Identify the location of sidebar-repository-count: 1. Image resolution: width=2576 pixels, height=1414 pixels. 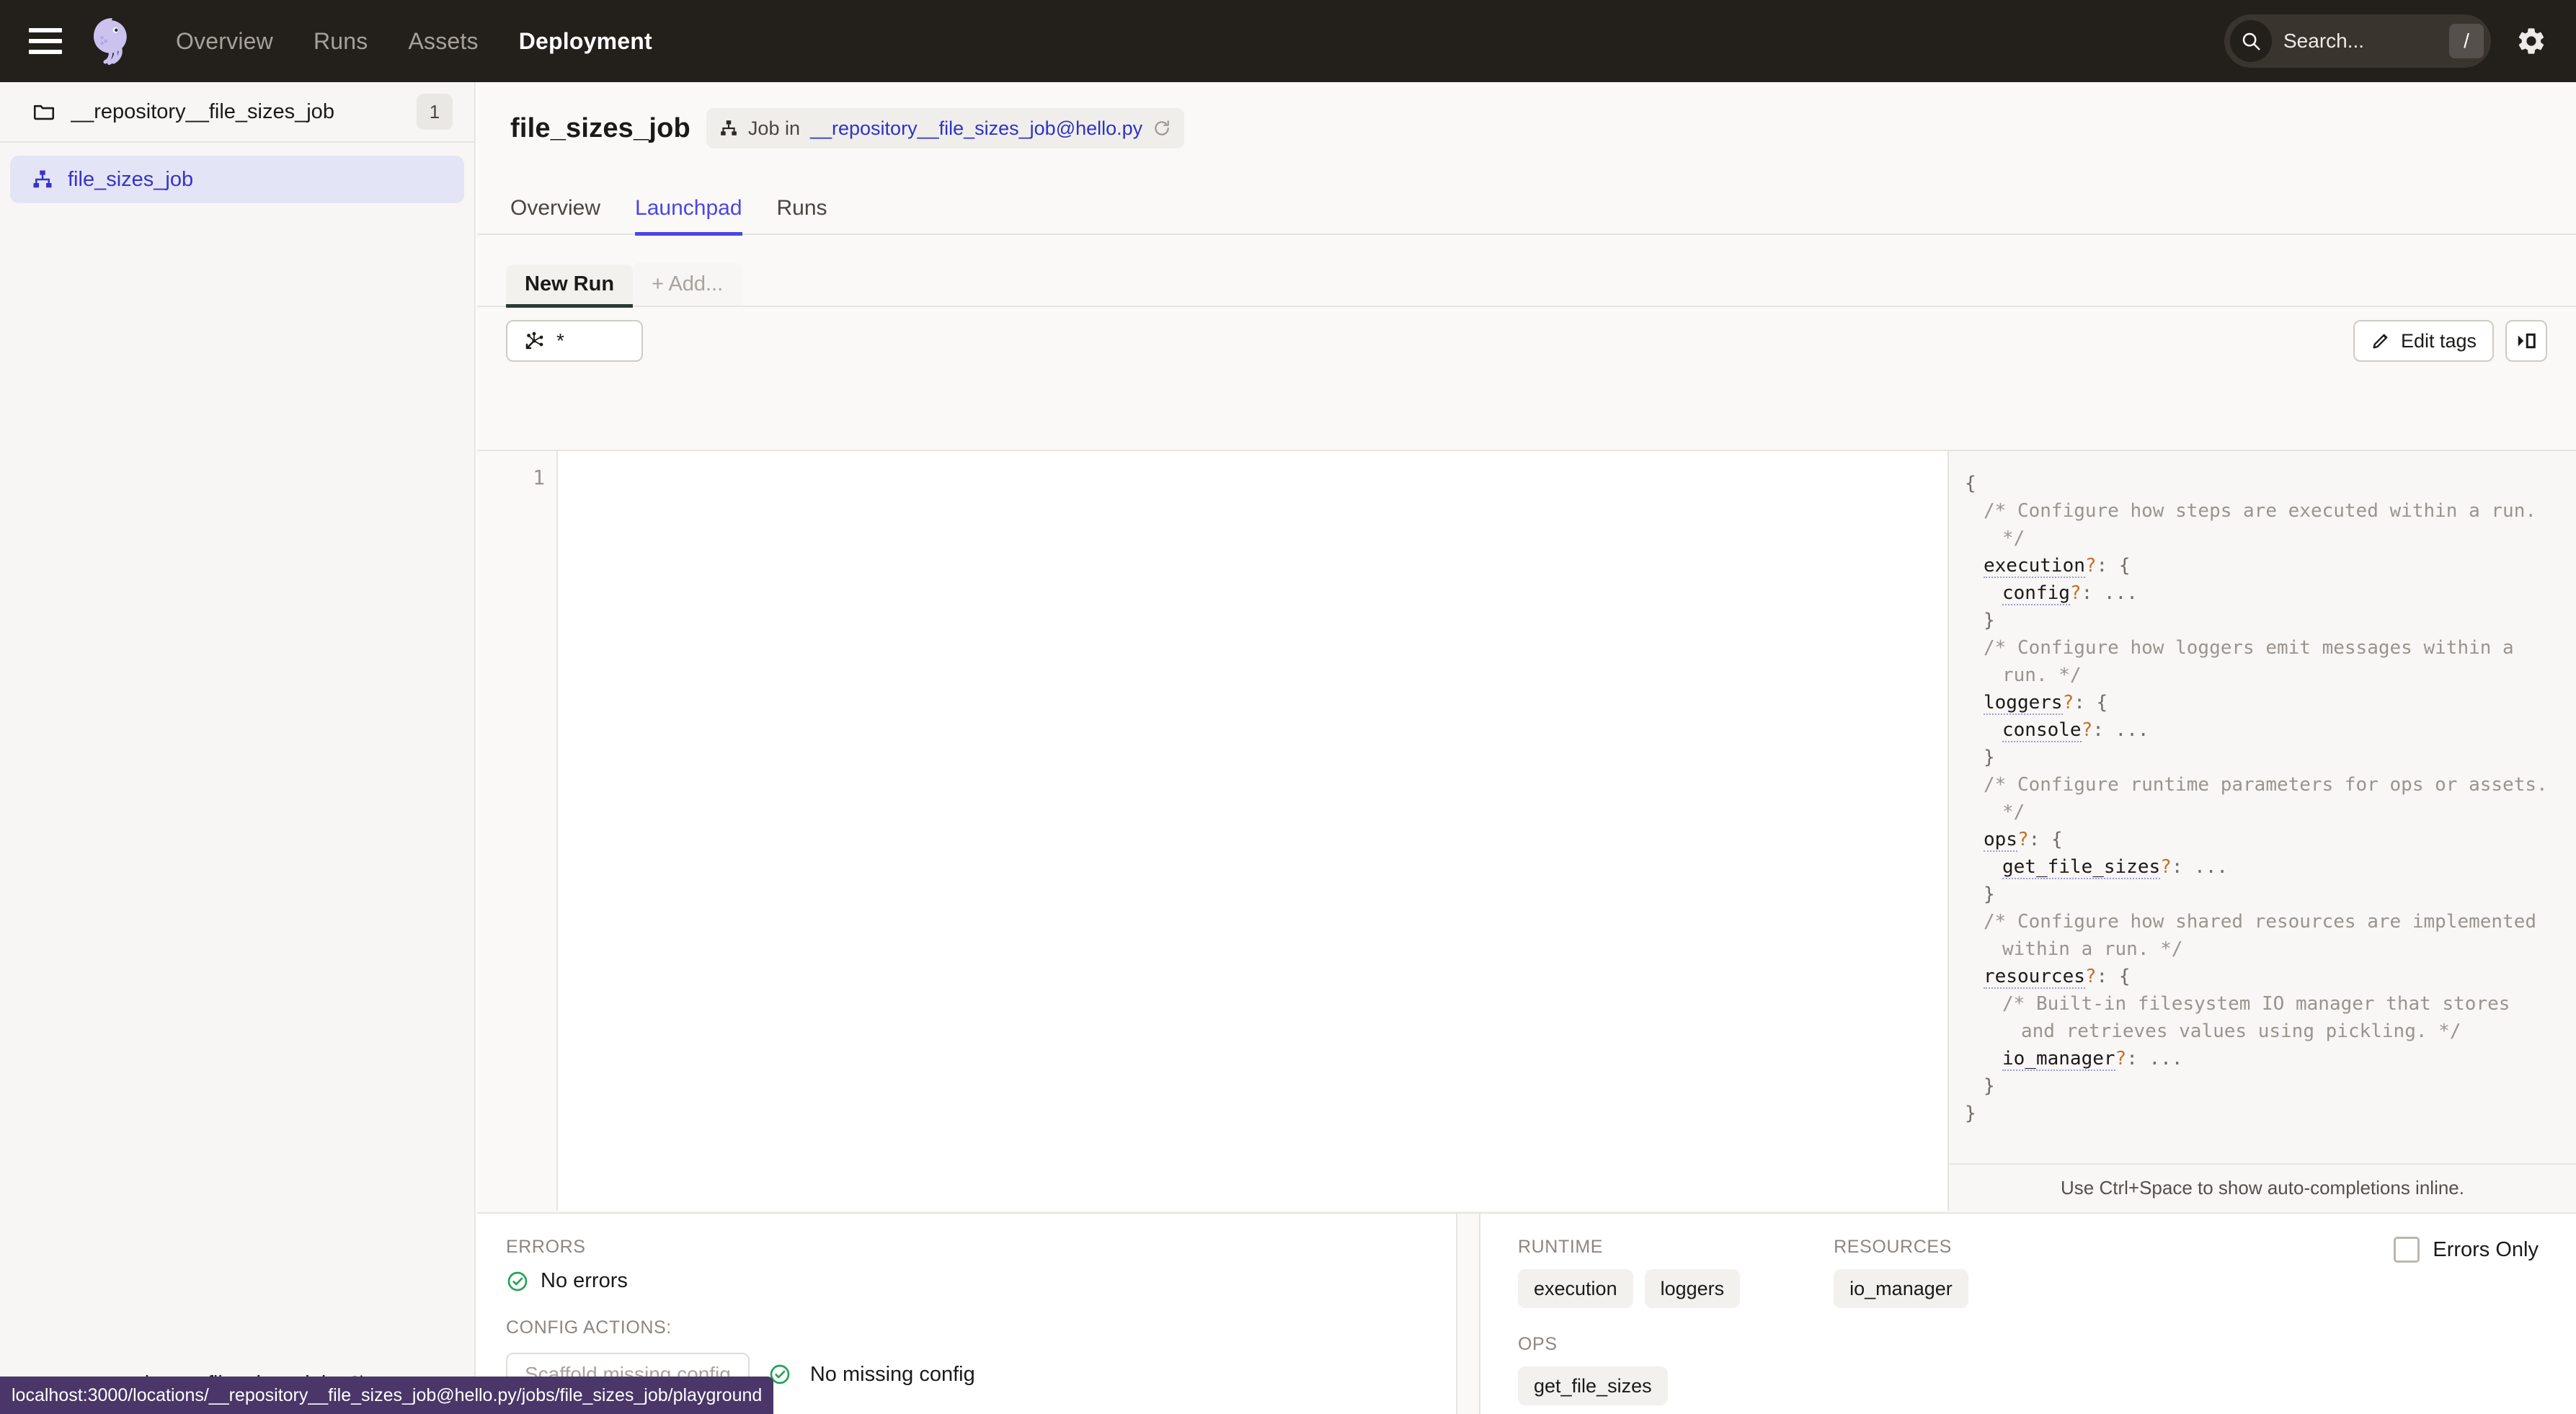
(435, 112).